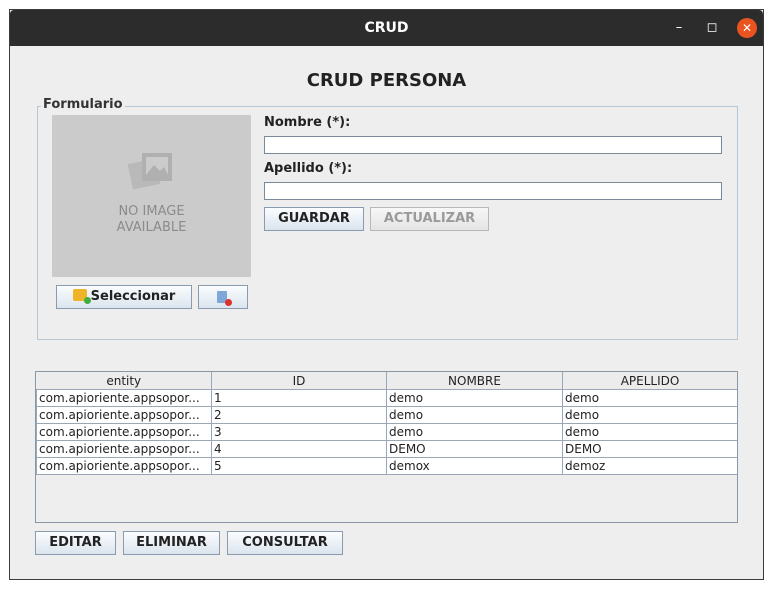 This screenshot has height=589, width=773. I want to click on table-cell: 4, so click(299, 449).